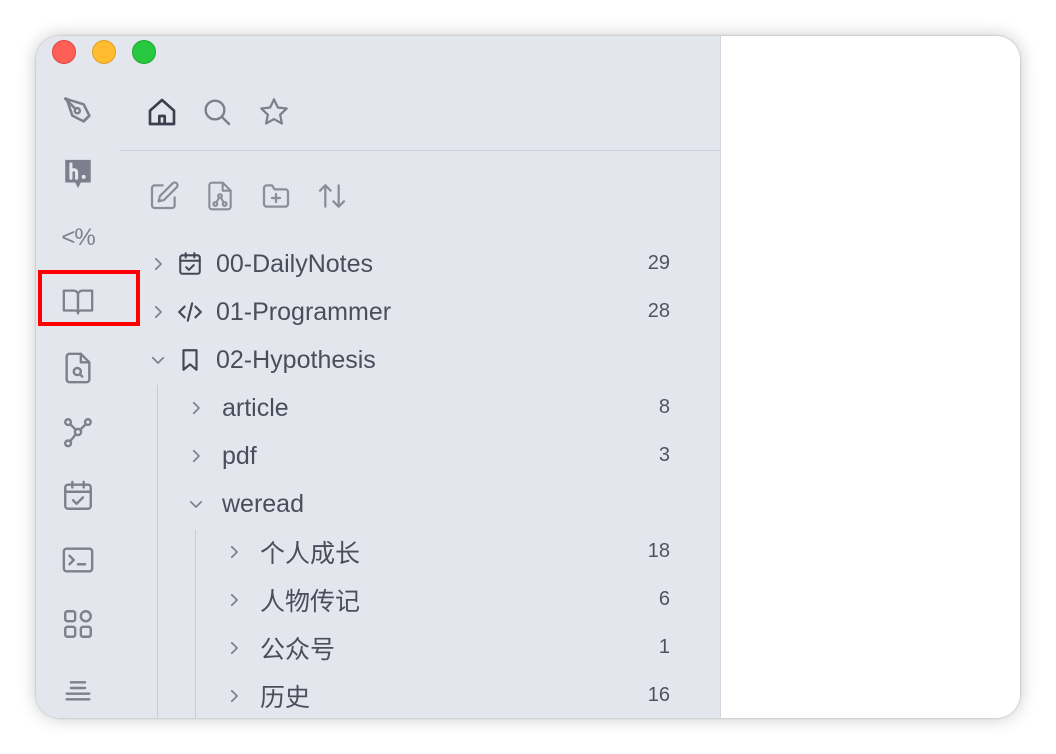  What do you see at coordinates (78, 110) in the screenshot?
I see `pen-nib-icon` at bounding box center [78, 110].